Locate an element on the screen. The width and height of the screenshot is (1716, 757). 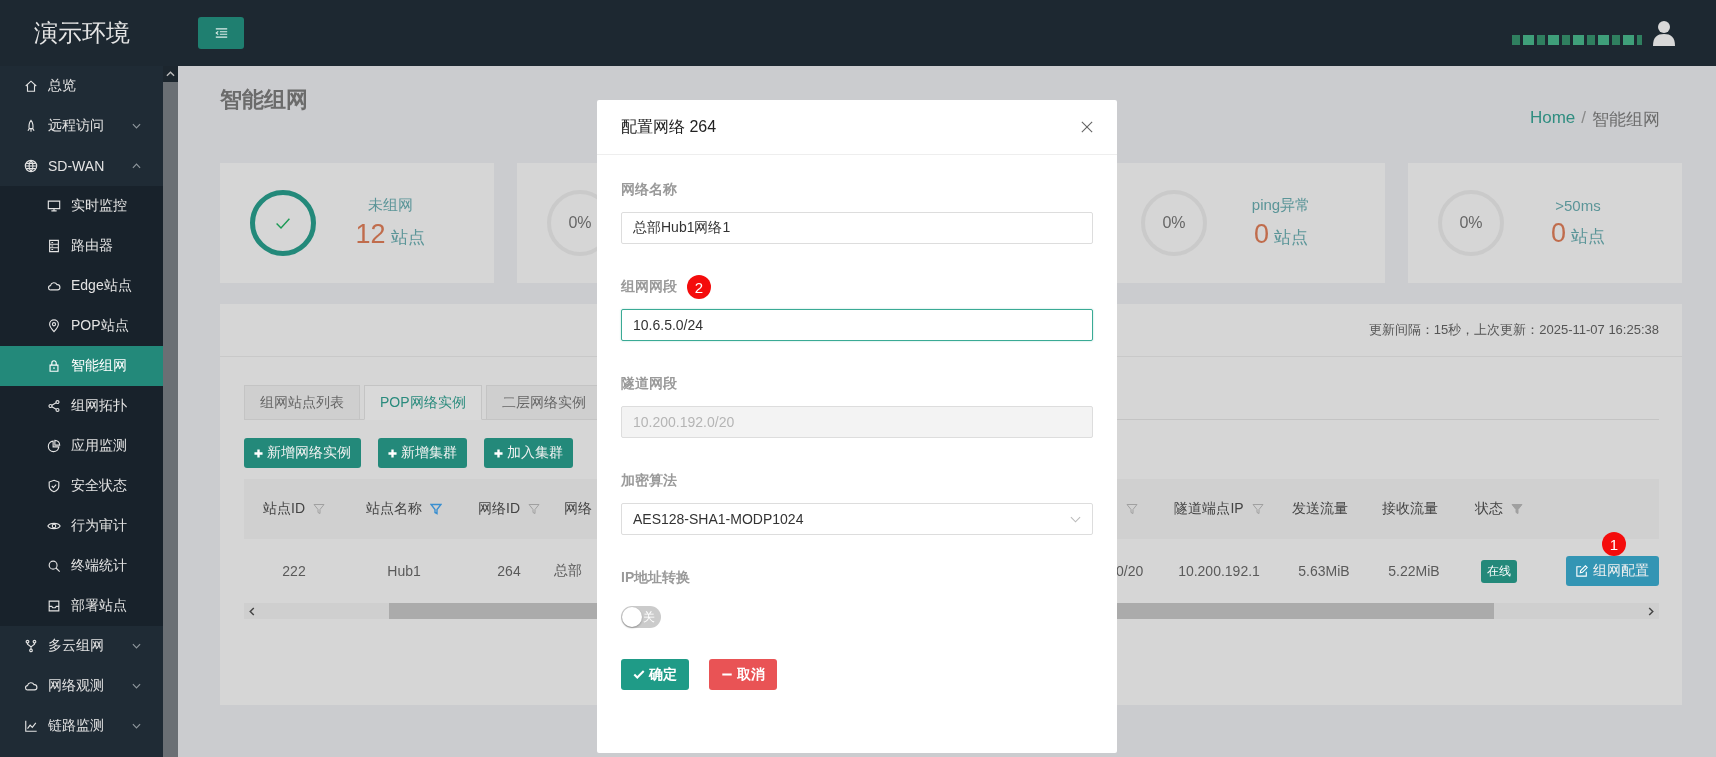
stat-value: 12 is located at coordinates (370, 234).